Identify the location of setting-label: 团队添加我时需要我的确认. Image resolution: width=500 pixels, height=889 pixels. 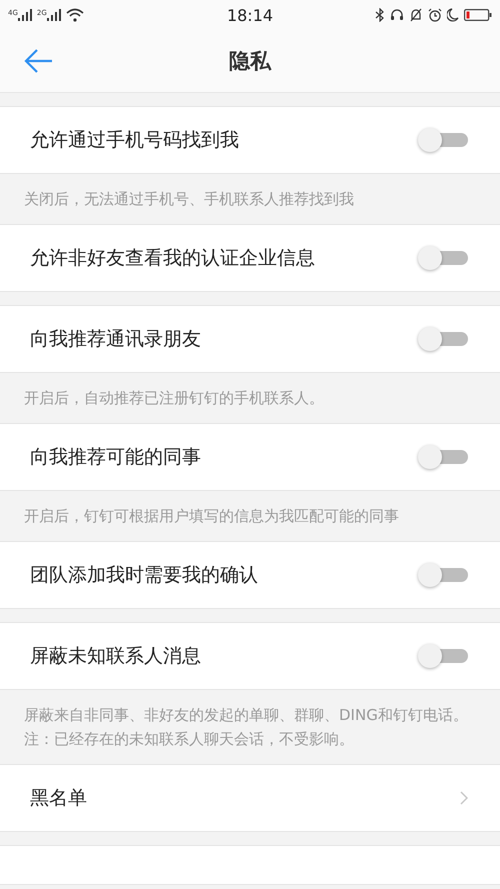
(144, 575).